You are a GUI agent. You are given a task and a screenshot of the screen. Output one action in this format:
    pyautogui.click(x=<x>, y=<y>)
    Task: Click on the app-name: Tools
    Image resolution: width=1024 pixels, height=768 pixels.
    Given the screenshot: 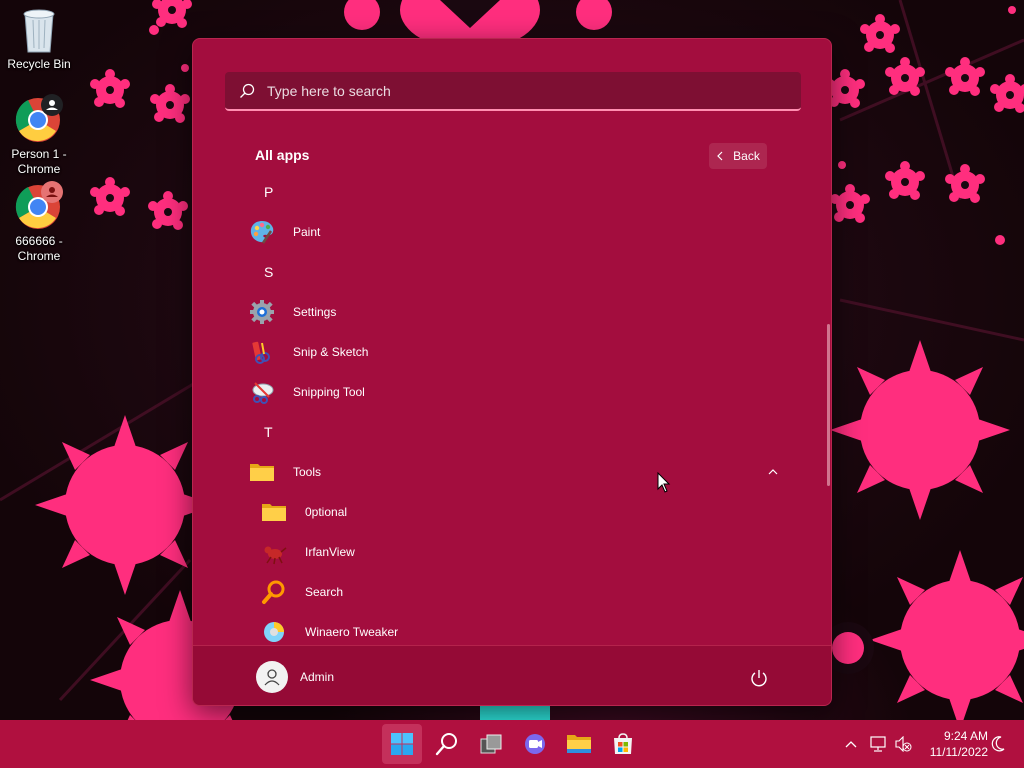 What is the action you would take?
    pyautogui.click(x=307, y=472)
    